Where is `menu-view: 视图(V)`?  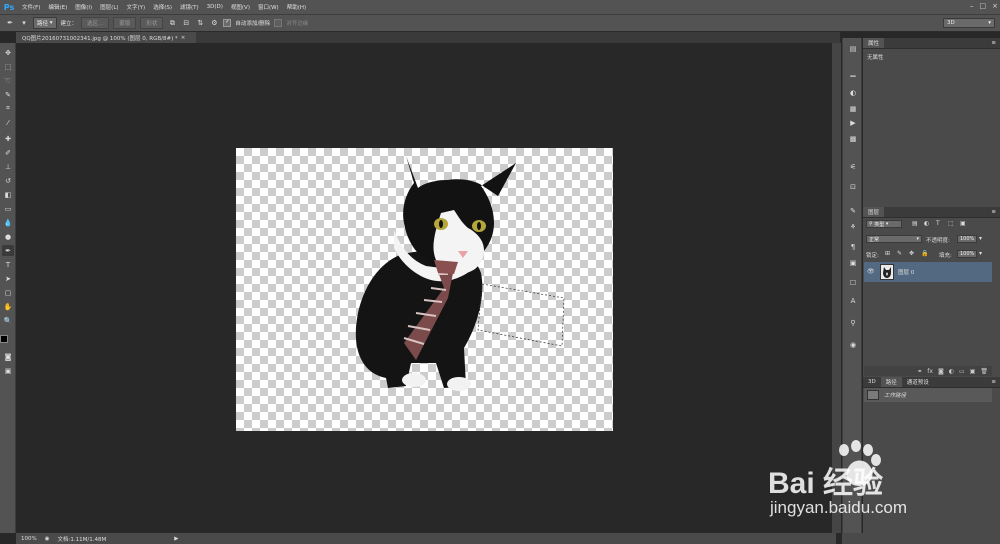 menu-view: 视图(V) is located at coordinates (240, 7).